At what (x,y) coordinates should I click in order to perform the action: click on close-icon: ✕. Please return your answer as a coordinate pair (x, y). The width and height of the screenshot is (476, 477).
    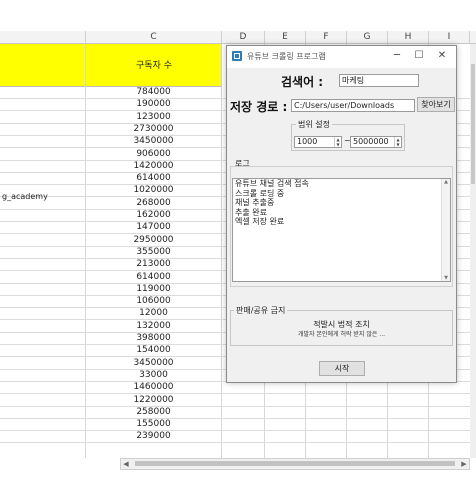
    Looking at the image, I should click on (442, 56).